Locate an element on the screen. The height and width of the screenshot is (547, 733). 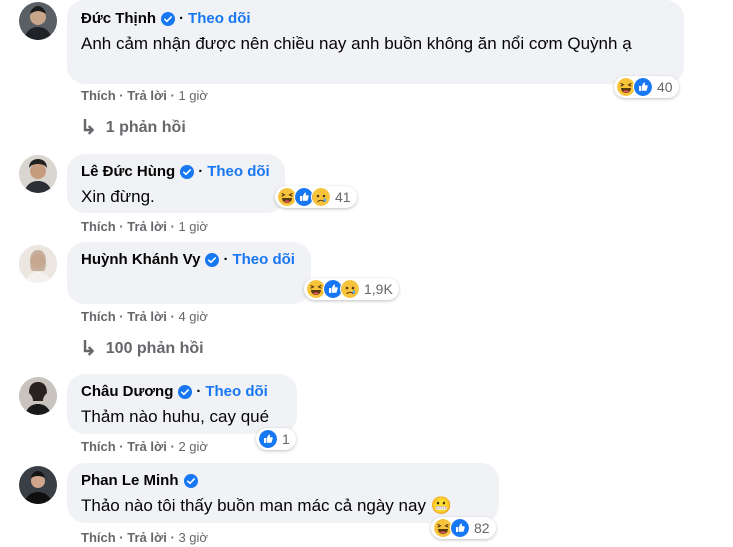
grimace-emoji-icon: 😬 is located at coordinates (441, 505).